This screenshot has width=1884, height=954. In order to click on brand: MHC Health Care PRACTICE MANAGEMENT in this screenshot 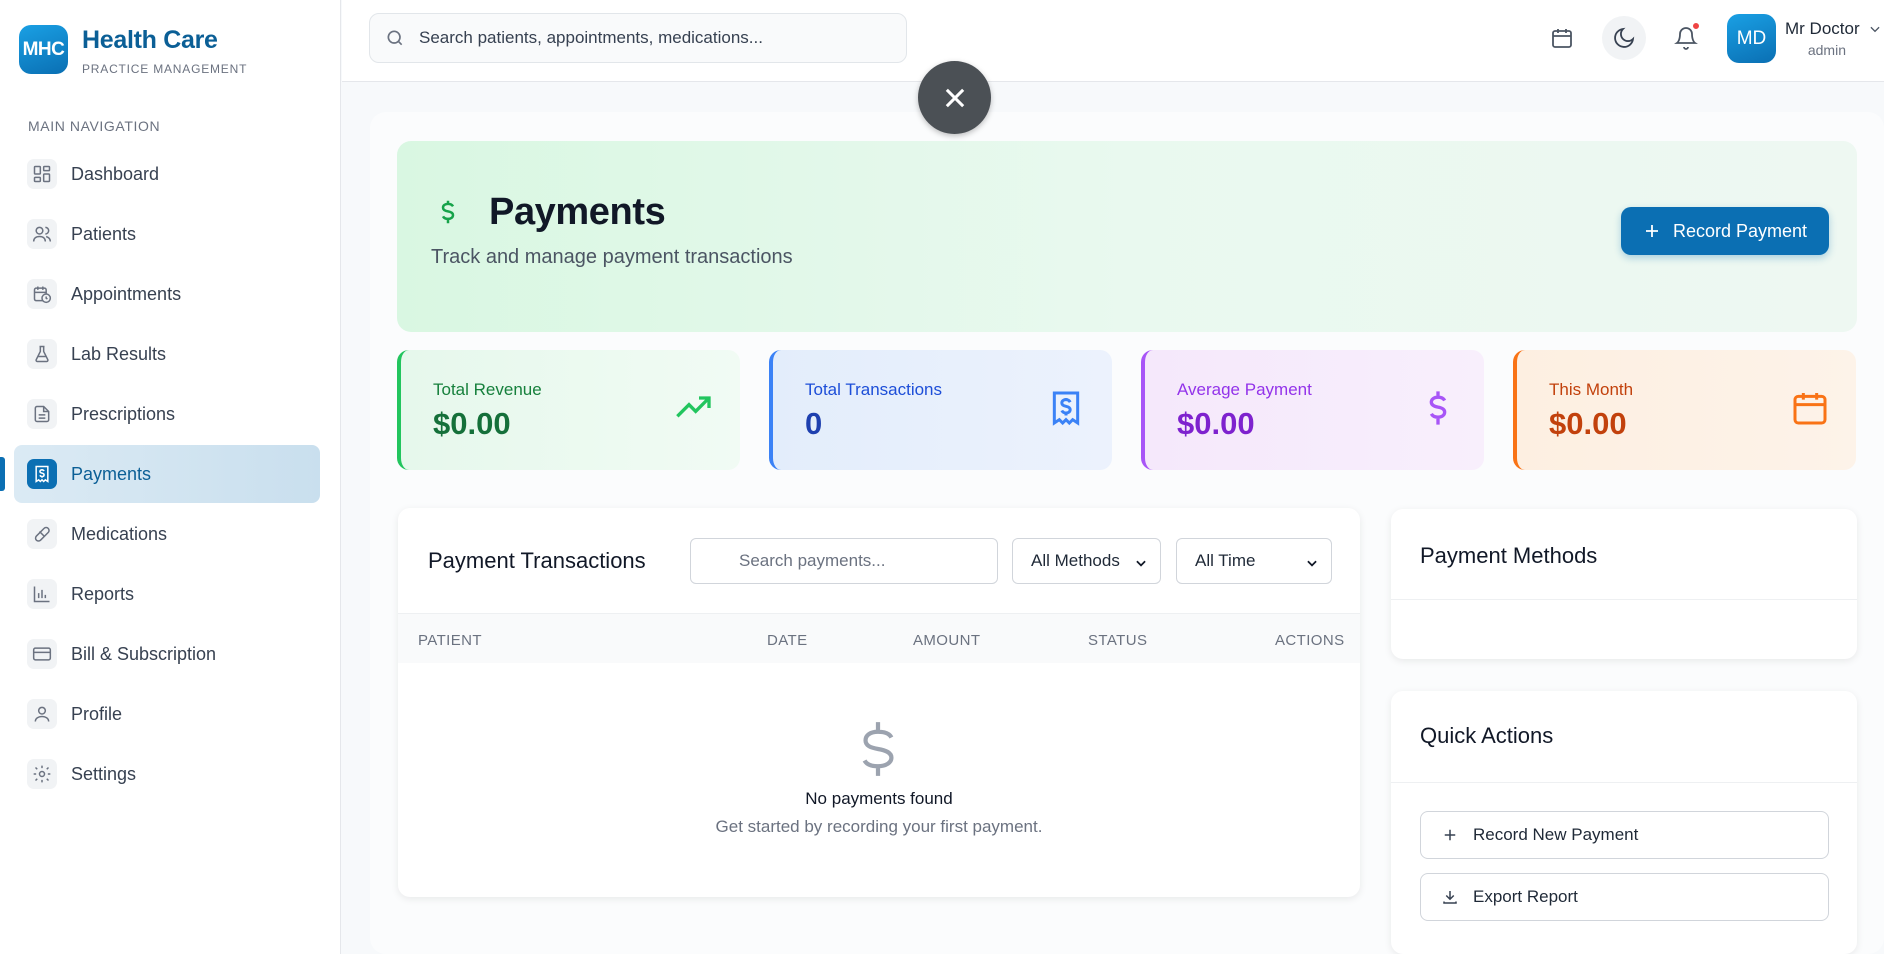, I will do `click(133, 50)`.